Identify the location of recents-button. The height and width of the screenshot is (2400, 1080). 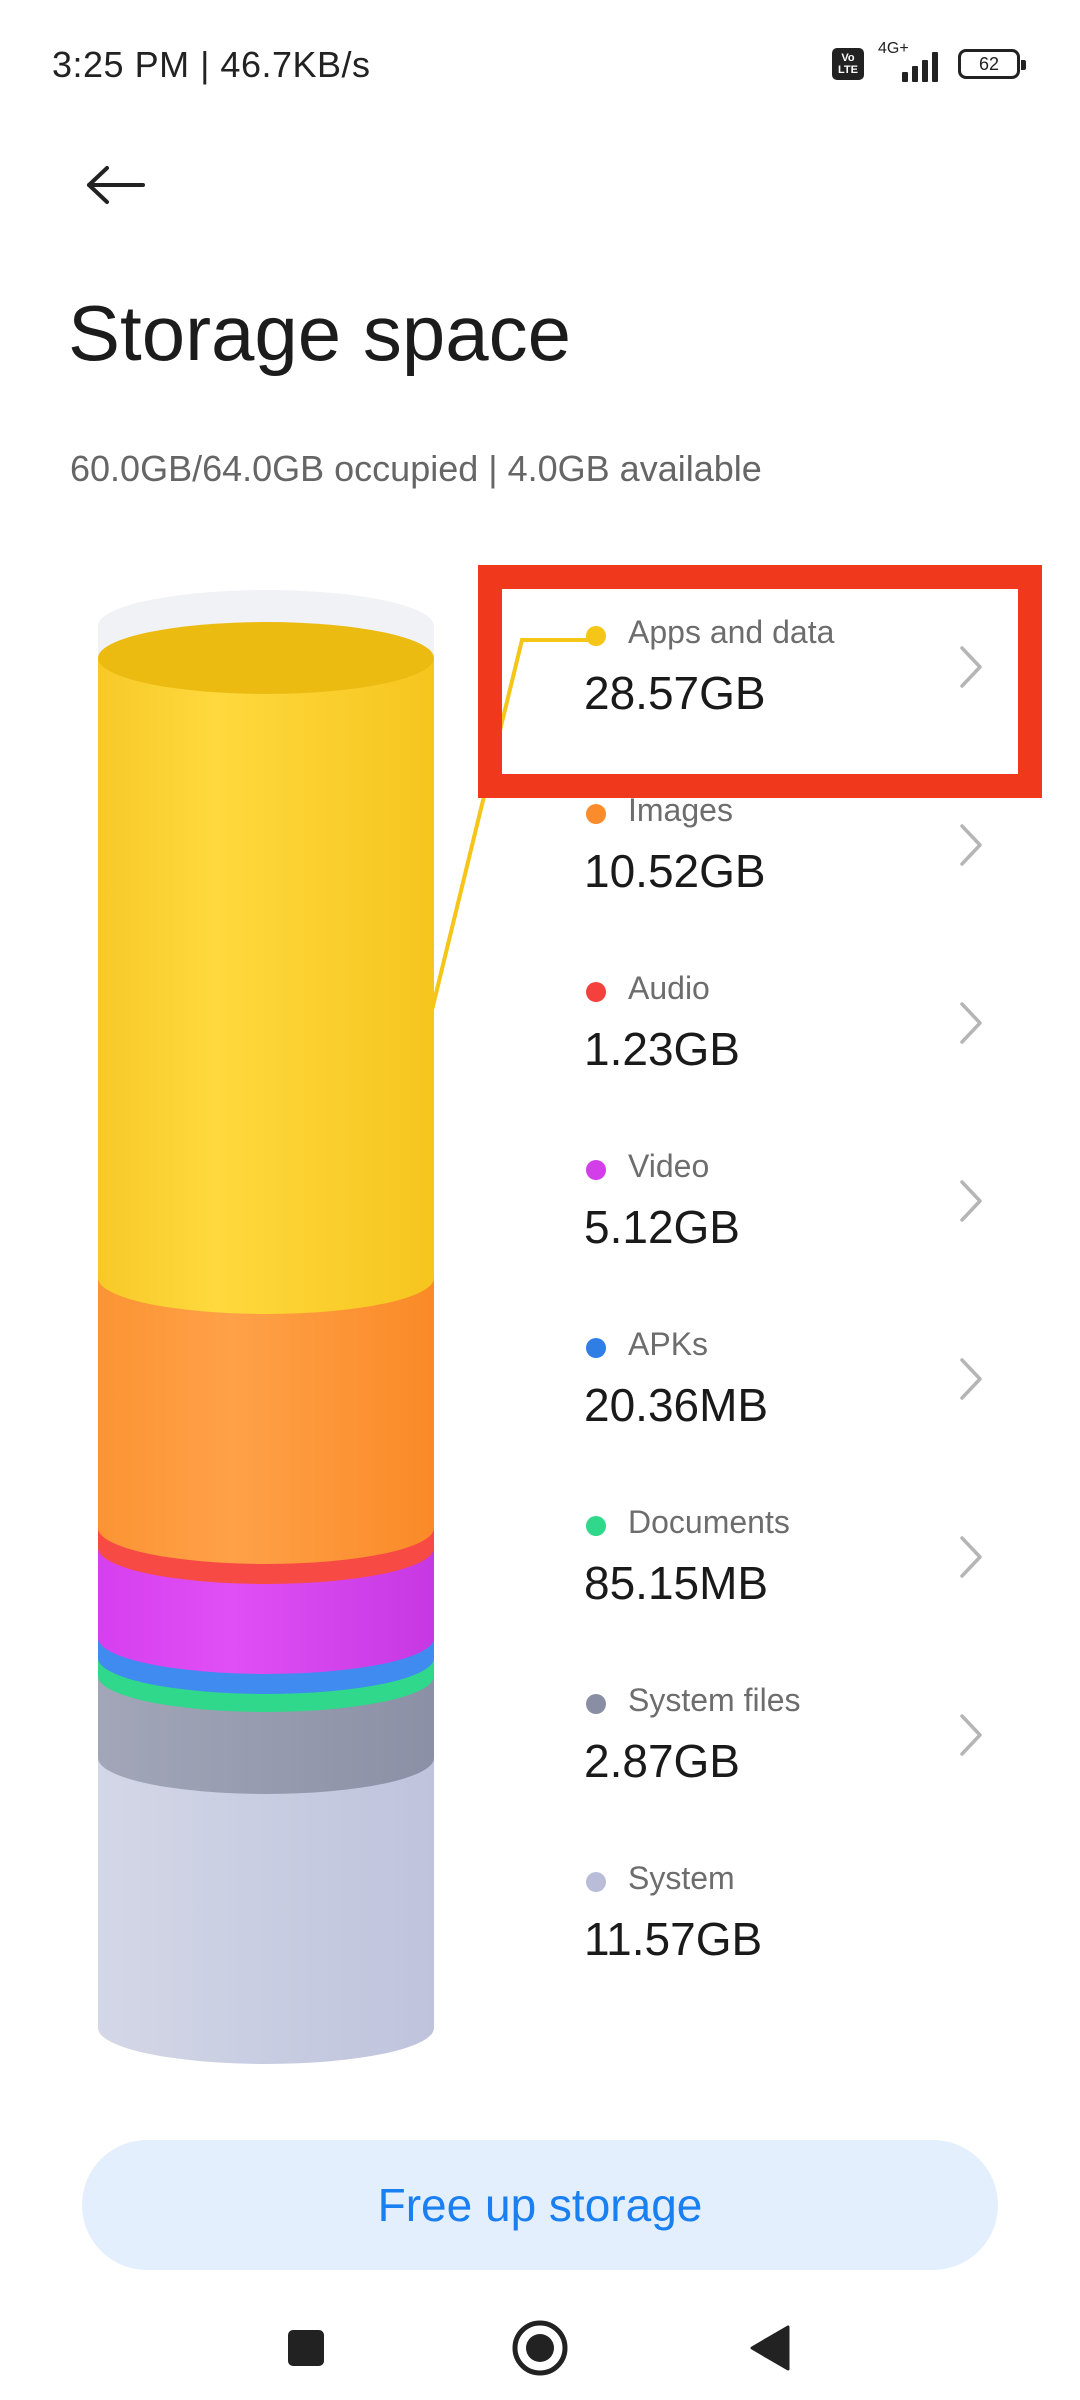
(306, 2348).